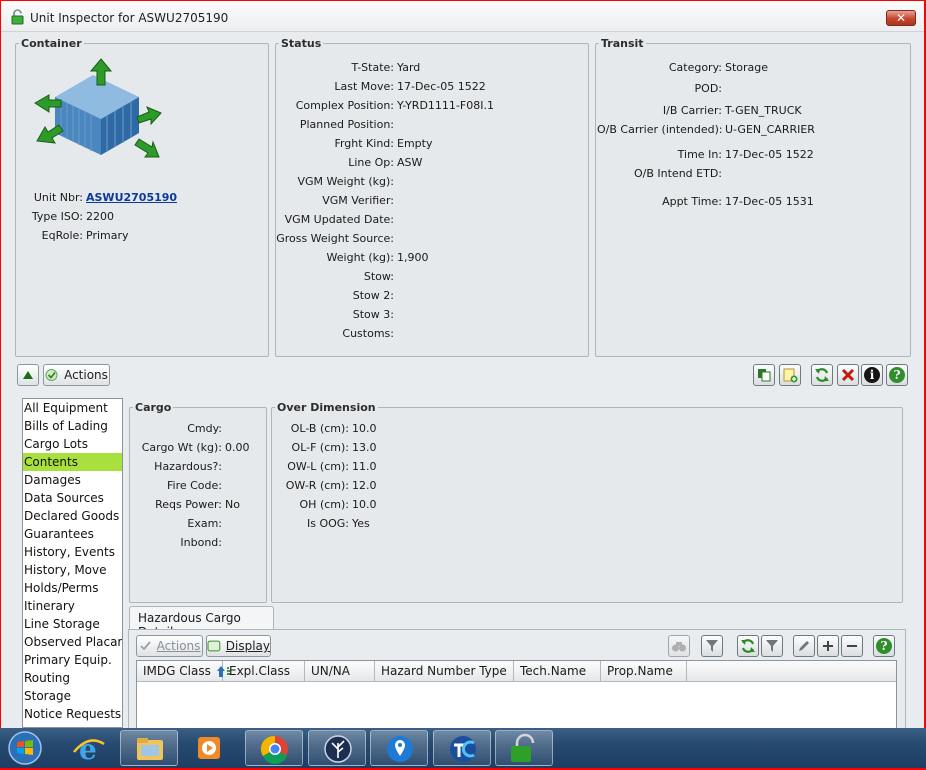  I want to click on over-dimension-field-row: OL-B (cm): 10.0, so click(326, 428).